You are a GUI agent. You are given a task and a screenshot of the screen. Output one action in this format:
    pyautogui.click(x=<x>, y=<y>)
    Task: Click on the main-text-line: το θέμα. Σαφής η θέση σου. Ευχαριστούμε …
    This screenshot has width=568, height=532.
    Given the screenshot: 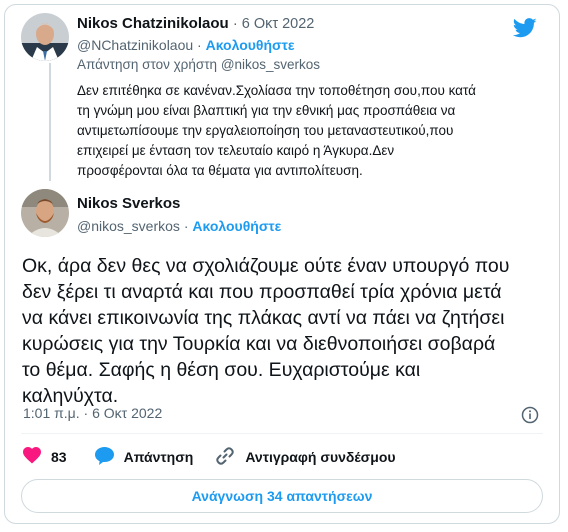 What is the action you would take?
    pyautogui.click(x=221, y=370)
    